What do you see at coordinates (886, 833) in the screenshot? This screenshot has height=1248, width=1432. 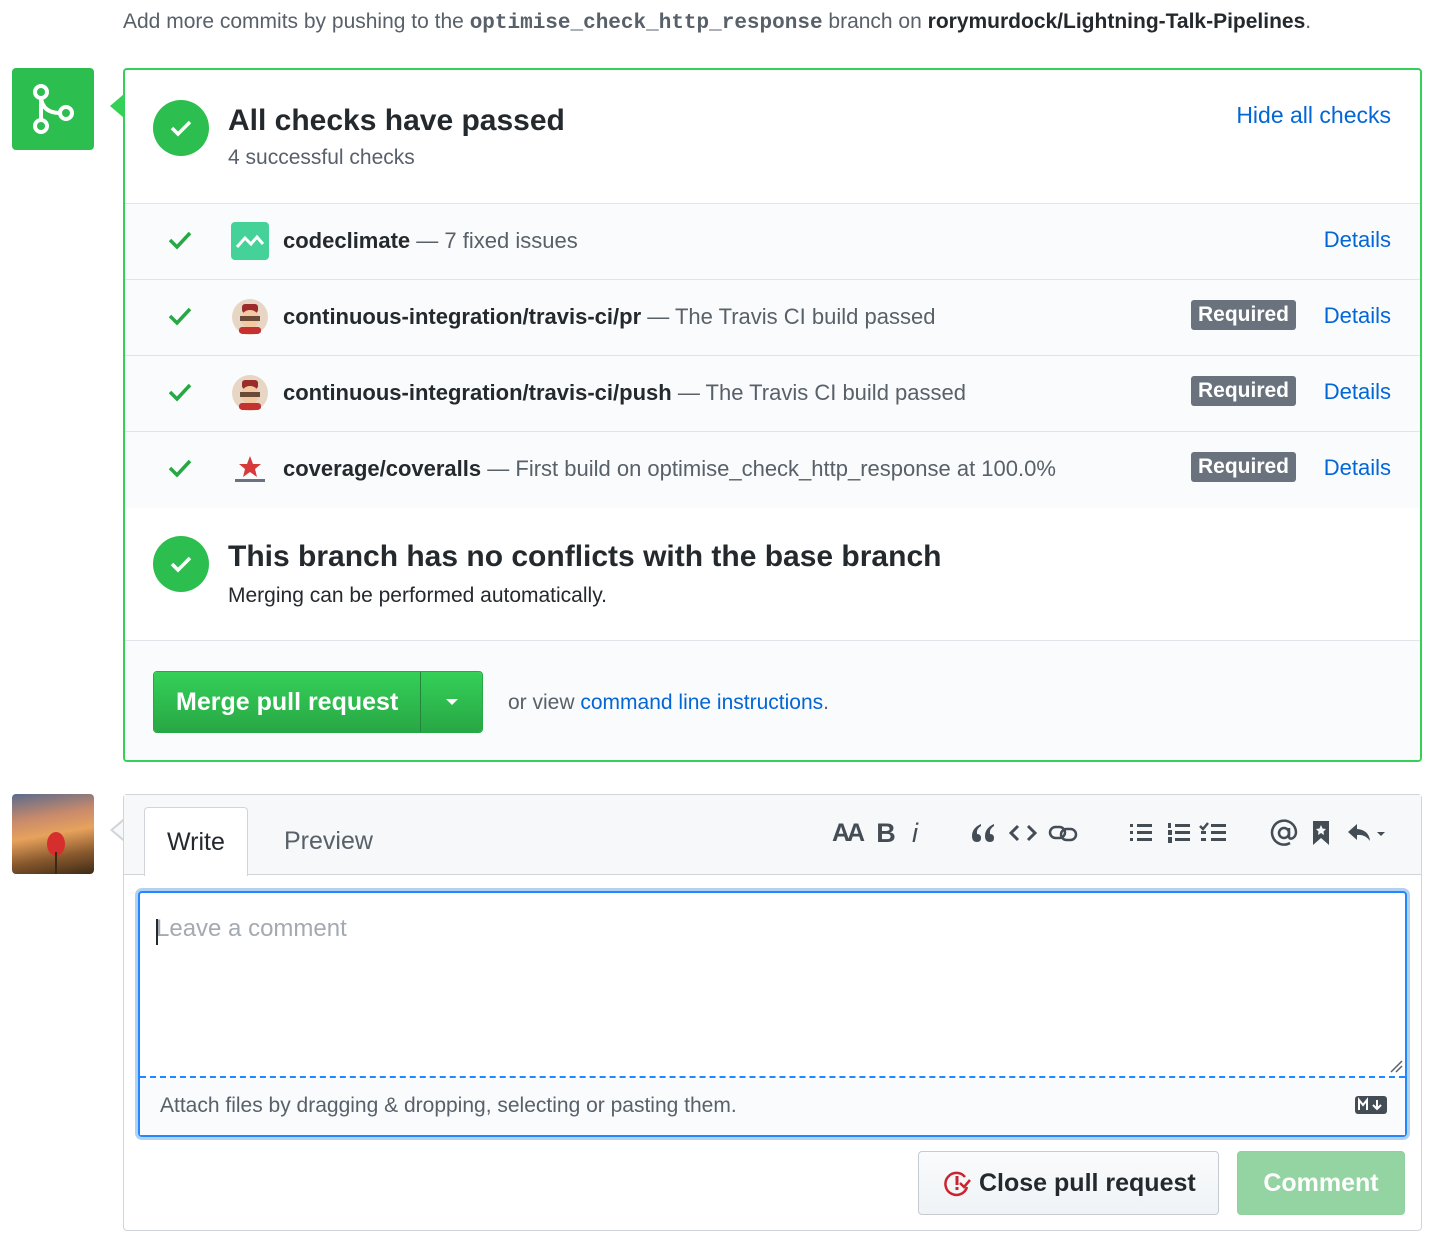 I see `bold-icon: B` at bounding box center [886, 833].